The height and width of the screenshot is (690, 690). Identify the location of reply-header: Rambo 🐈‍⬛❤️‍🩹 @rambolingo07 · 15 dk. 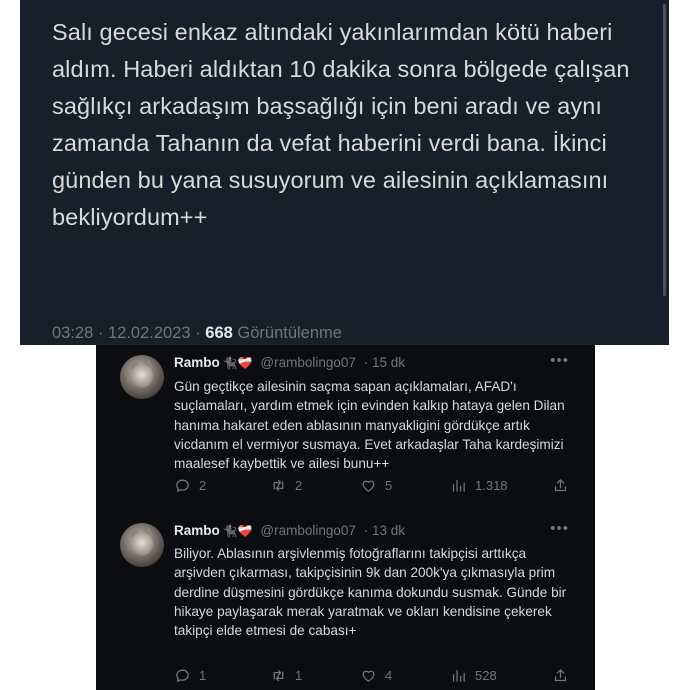
(289, 362).